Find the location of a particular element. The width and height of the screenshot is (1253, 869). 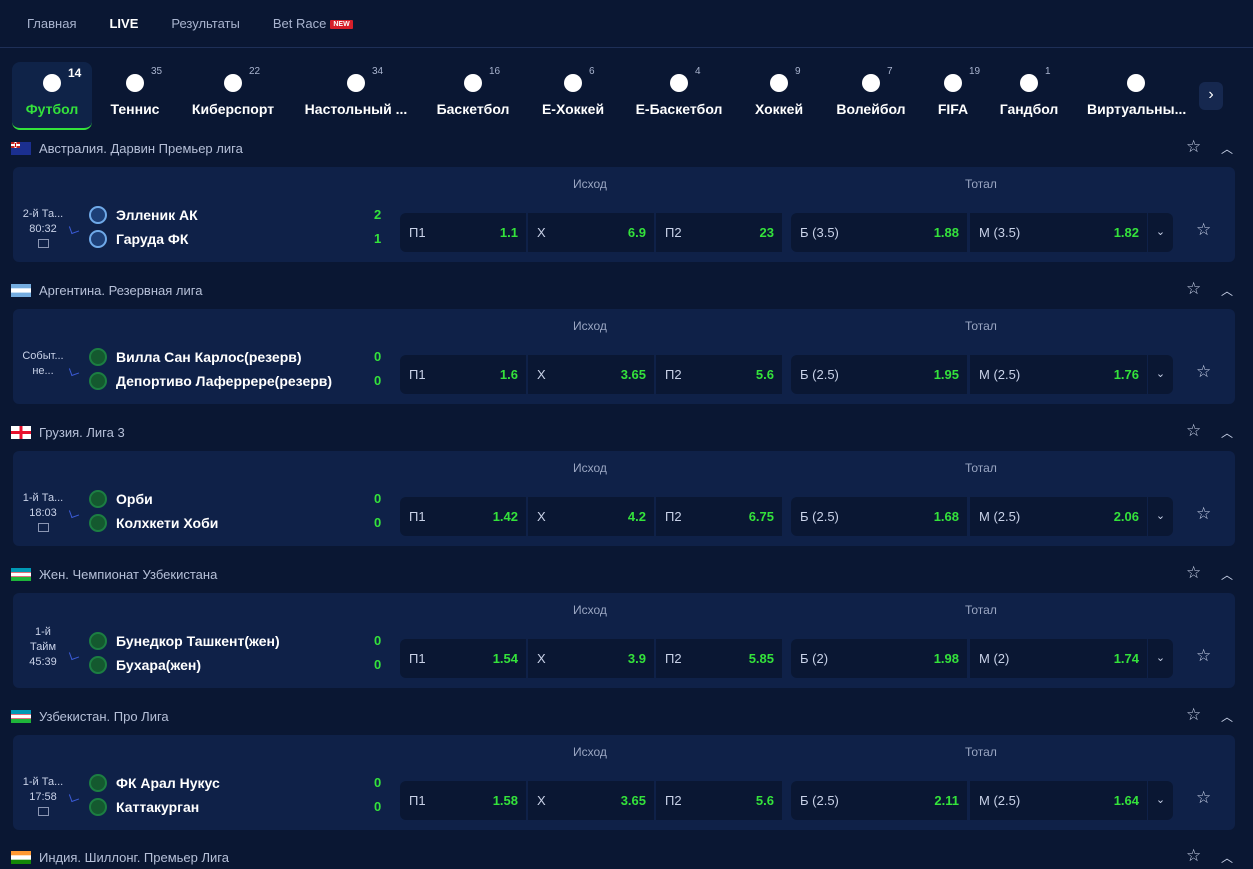

tab-basketball: 16 Баскетбол is located at coordinates (473, 96).